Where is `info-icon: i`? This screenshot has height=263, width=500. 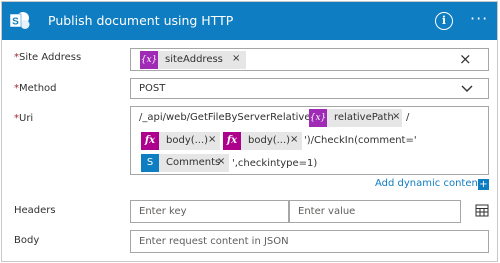
info-icon: i is located at coordinates (444, 21).